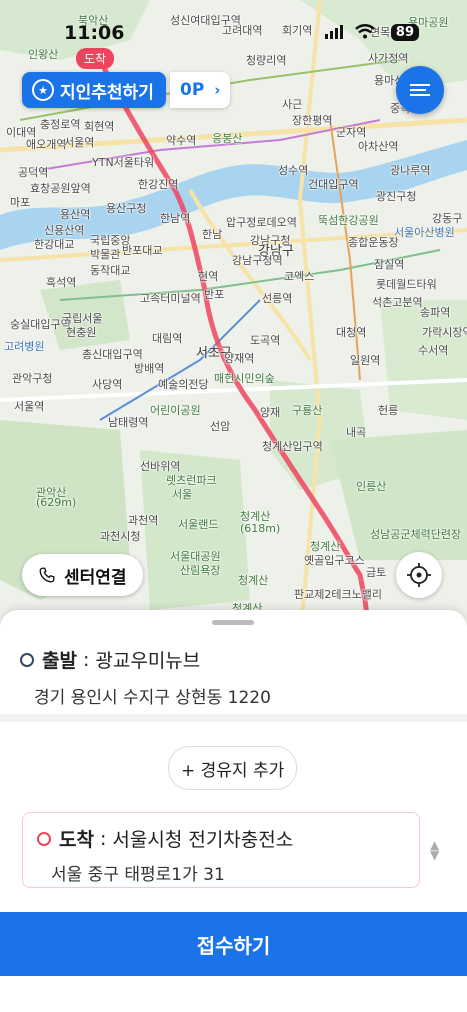 This screenshot has width=467, height=1012. Describe the element at coordinates (120, 536) in the screenshot. I see `map-label: 과천시청` at that location.